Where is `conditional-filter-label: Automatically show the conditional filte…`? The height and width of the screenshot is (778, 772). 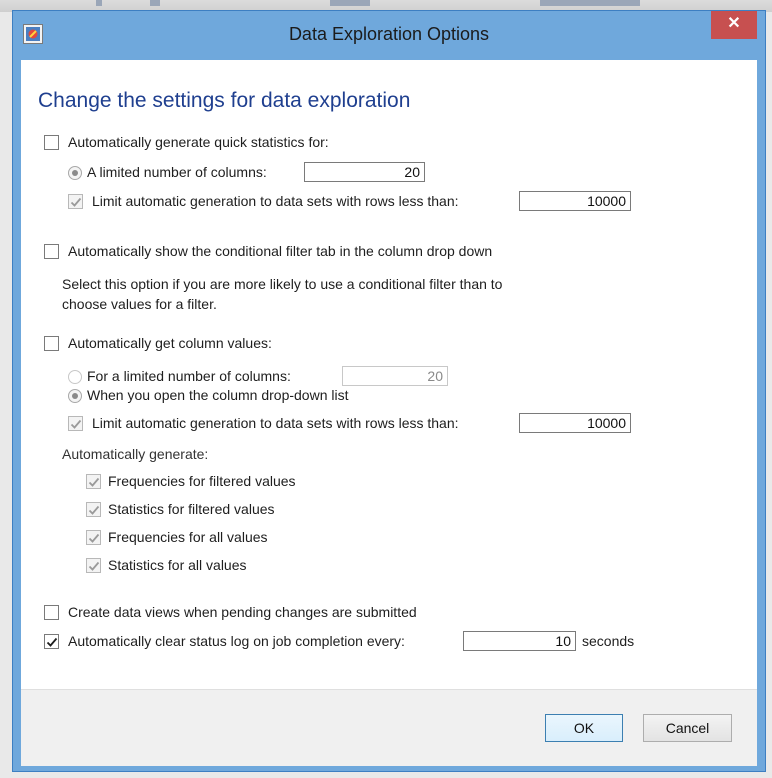
conditional-filter-label: Automatically show the conditional filte… is located at coordinates (280, 251).